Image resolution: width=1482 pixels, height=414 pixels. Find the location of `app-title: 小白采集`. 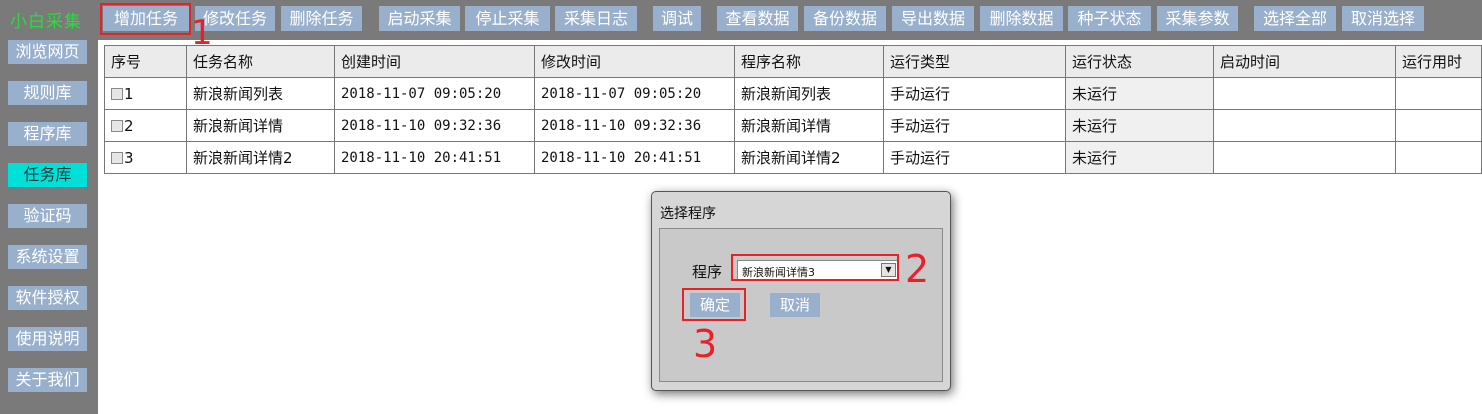

app-title: 小白采集 is located at coordinates (46, 22).